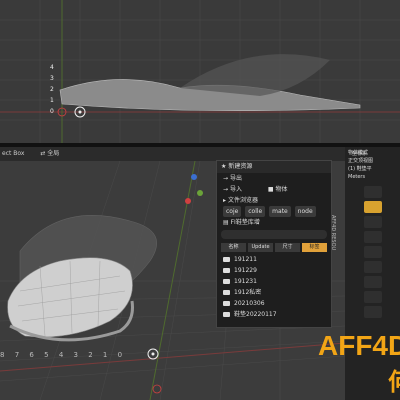 Image resolution: width=400 pixels, height=400 pixels. I want to click on type-chips: coje colle mate node, so click(274, 211).